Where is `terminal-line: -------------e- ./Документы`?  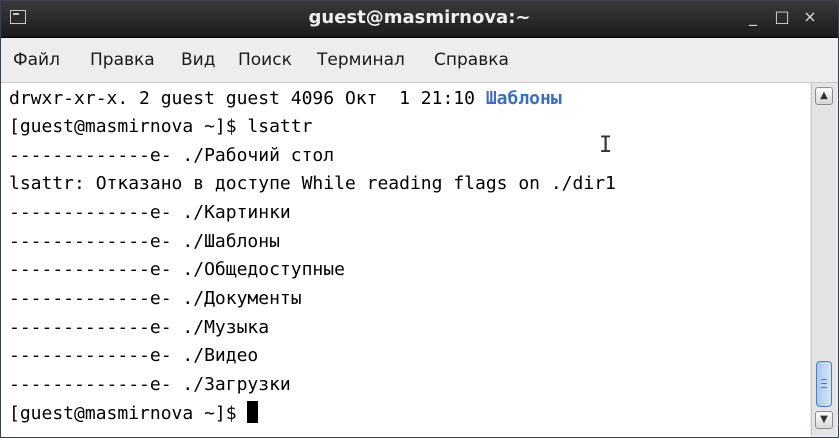 terminal-line: -------------e- ./Документы is located at coordinates (155, 298).